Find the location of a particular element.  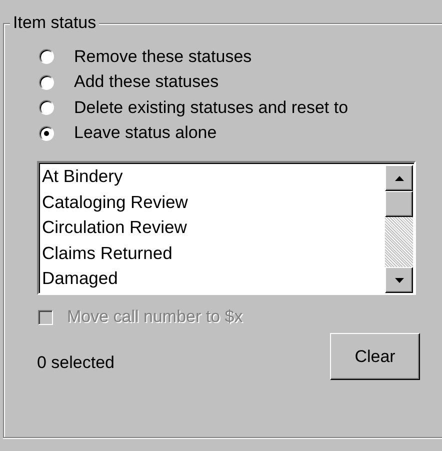

up-arrow-icon is located at coordinates (399, 178).